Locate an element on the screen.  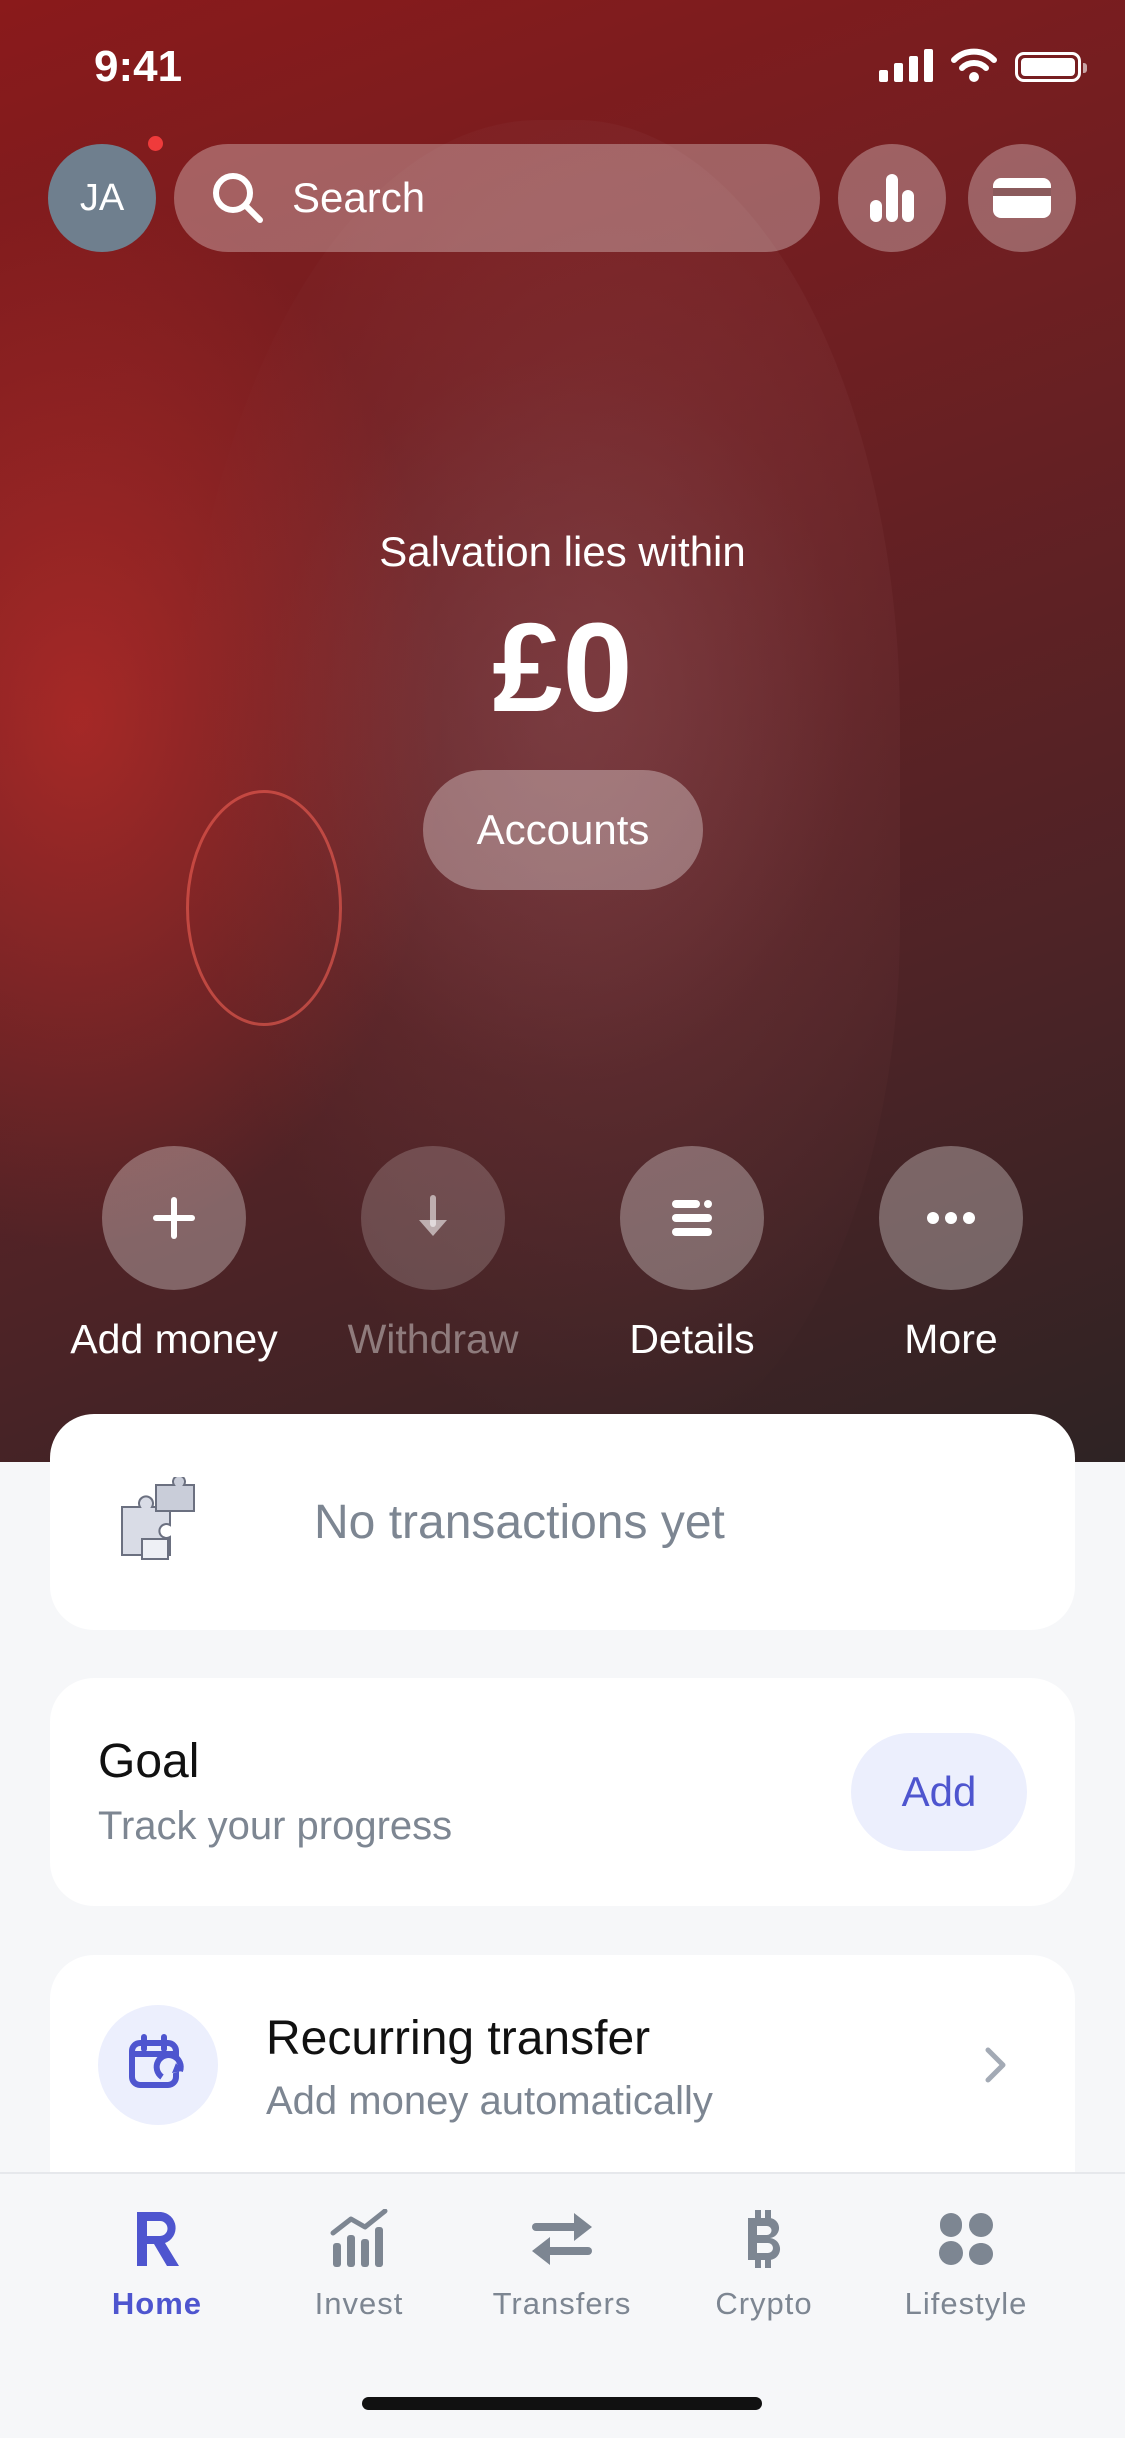
add-money-button is located at coordinates (174, 1218).